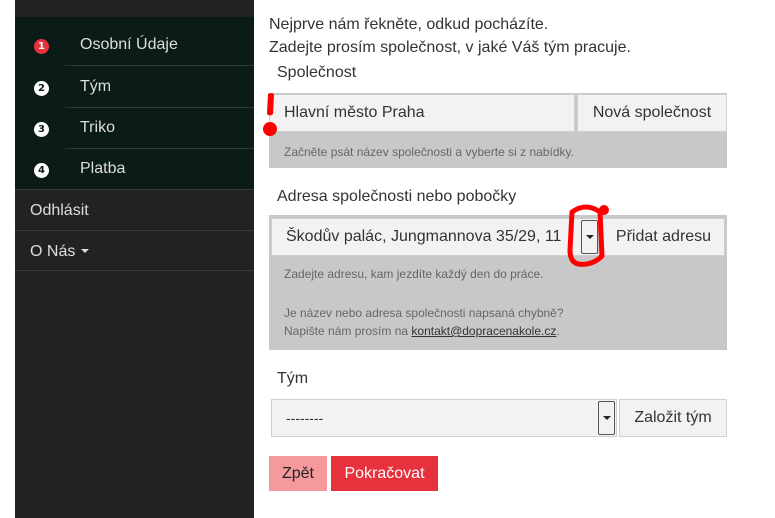  I want to click on annotation-circle-mark, so click(588, 235).